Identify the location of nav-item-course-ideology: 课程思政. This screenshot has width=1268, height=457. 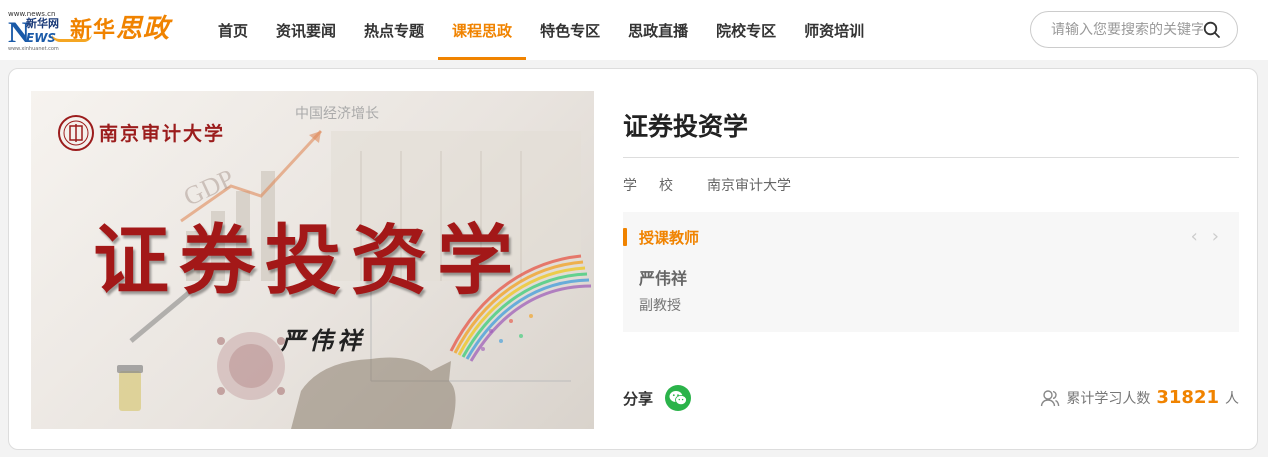
(482, 30).